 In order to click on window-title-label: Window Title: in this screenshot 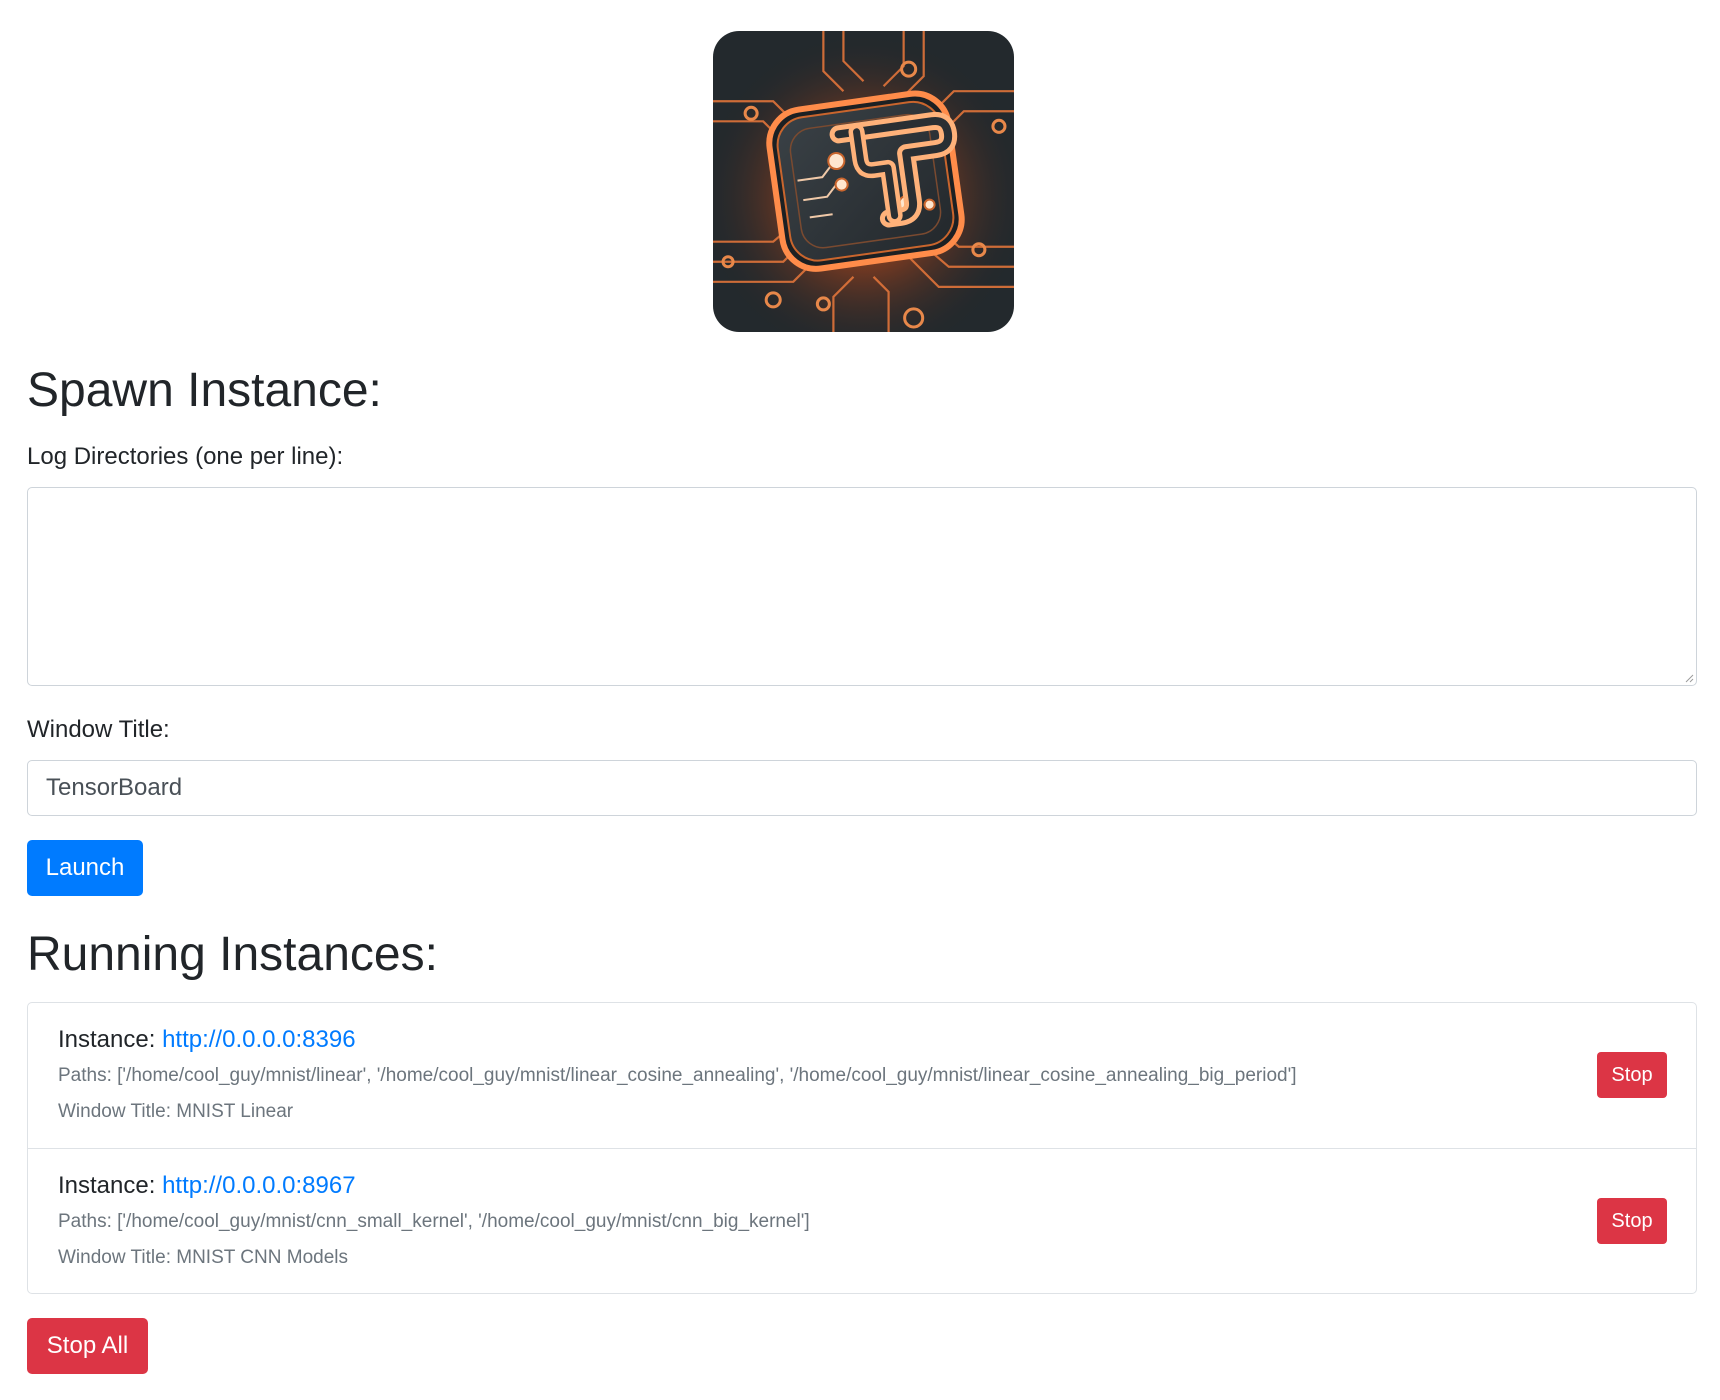, I will do `click(98, 729)`.